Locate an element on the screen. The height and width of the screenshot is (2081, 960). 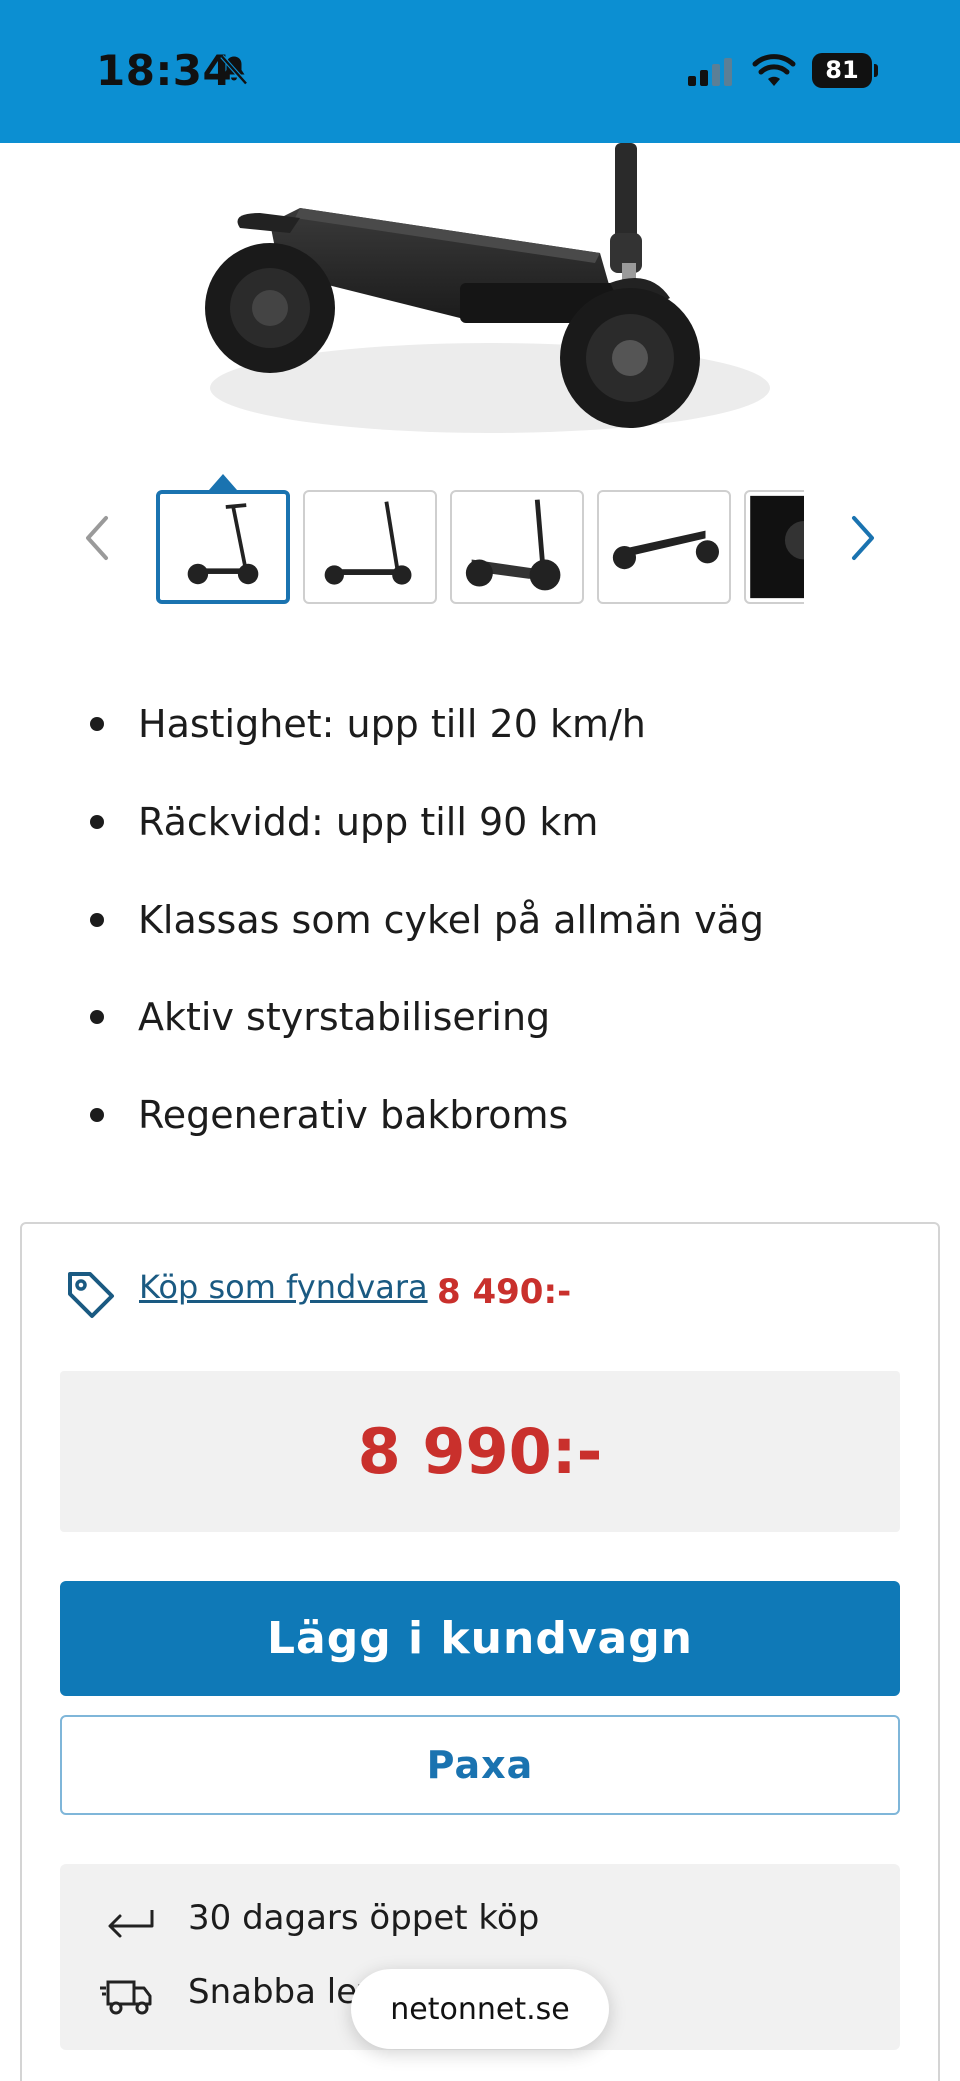
gallery-prev-button is located at coordinates (98, 538).